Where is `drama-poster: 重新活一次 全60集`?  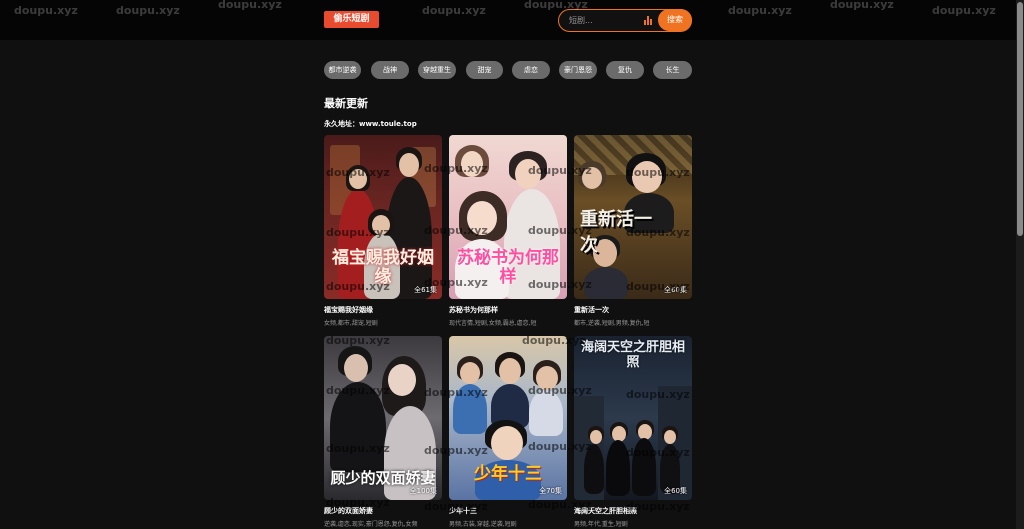 drama-poster: 重新活一次 全60集 is located at coordinates (633, 217).